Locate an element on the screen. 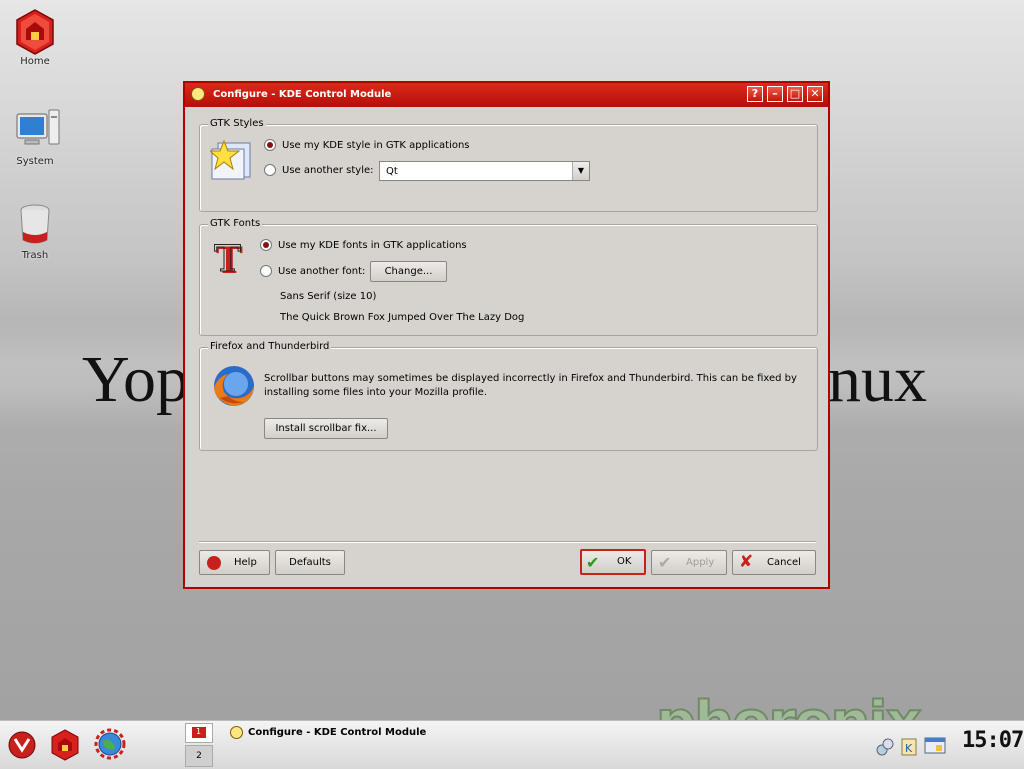 The height and width of the screenshot is (769, 1024). ok-button: ✔ OK is located at coordinates (613, 562).